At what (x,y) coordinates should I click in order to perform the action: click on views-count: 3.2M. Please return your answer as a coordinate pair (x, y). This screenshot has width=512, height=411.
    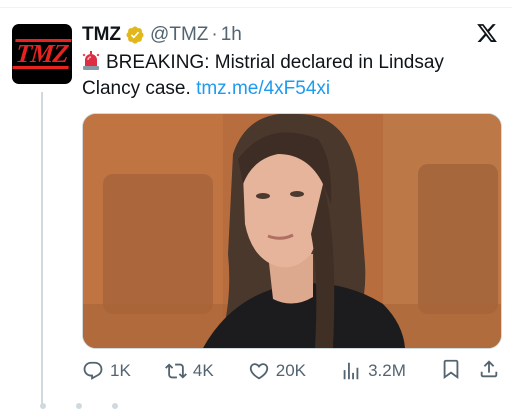
    Looking at the image, I should click on (387, 370).